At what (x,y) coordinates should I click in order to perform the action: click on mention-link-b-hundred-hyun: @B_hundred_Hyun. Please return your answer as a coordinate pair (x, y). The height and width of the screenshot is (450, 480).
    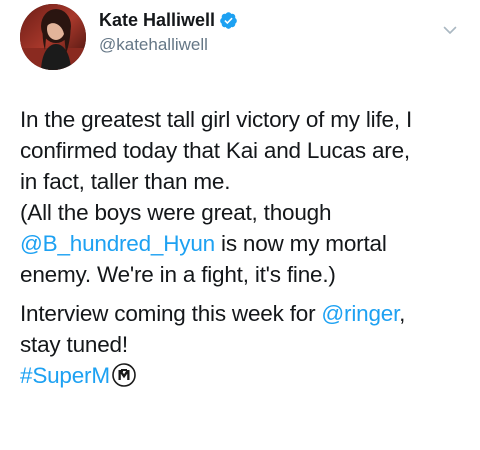
    Looking at the image, I should click on (117, 243).